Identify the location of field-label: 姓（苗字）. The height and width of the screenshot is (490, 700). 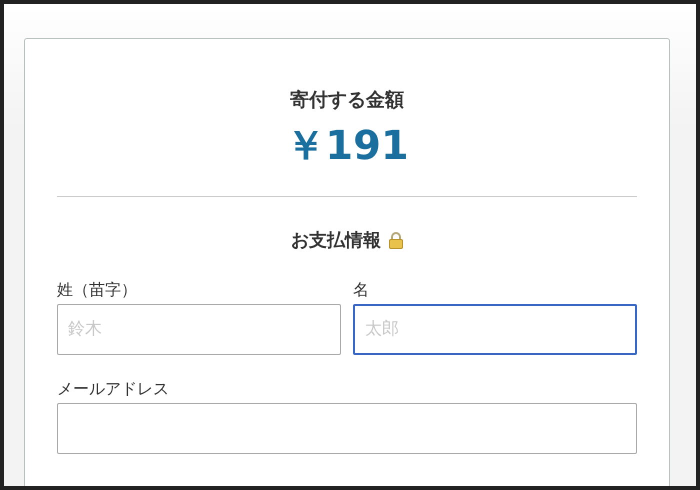
(97, 289).